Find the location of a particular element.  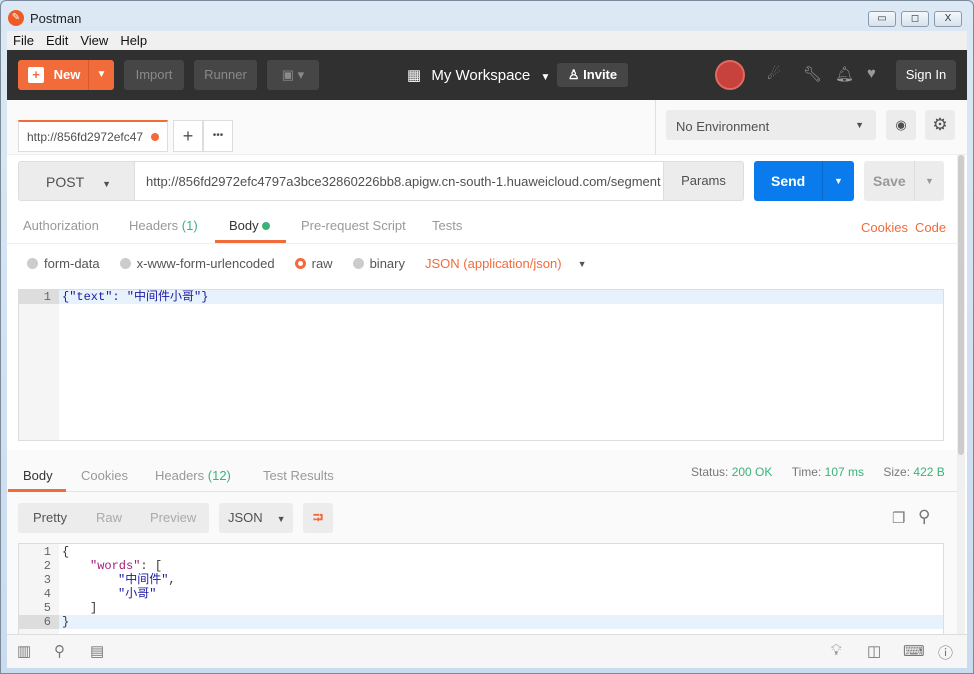

find-icon: ⚲ is located at coordinates (59, 651).